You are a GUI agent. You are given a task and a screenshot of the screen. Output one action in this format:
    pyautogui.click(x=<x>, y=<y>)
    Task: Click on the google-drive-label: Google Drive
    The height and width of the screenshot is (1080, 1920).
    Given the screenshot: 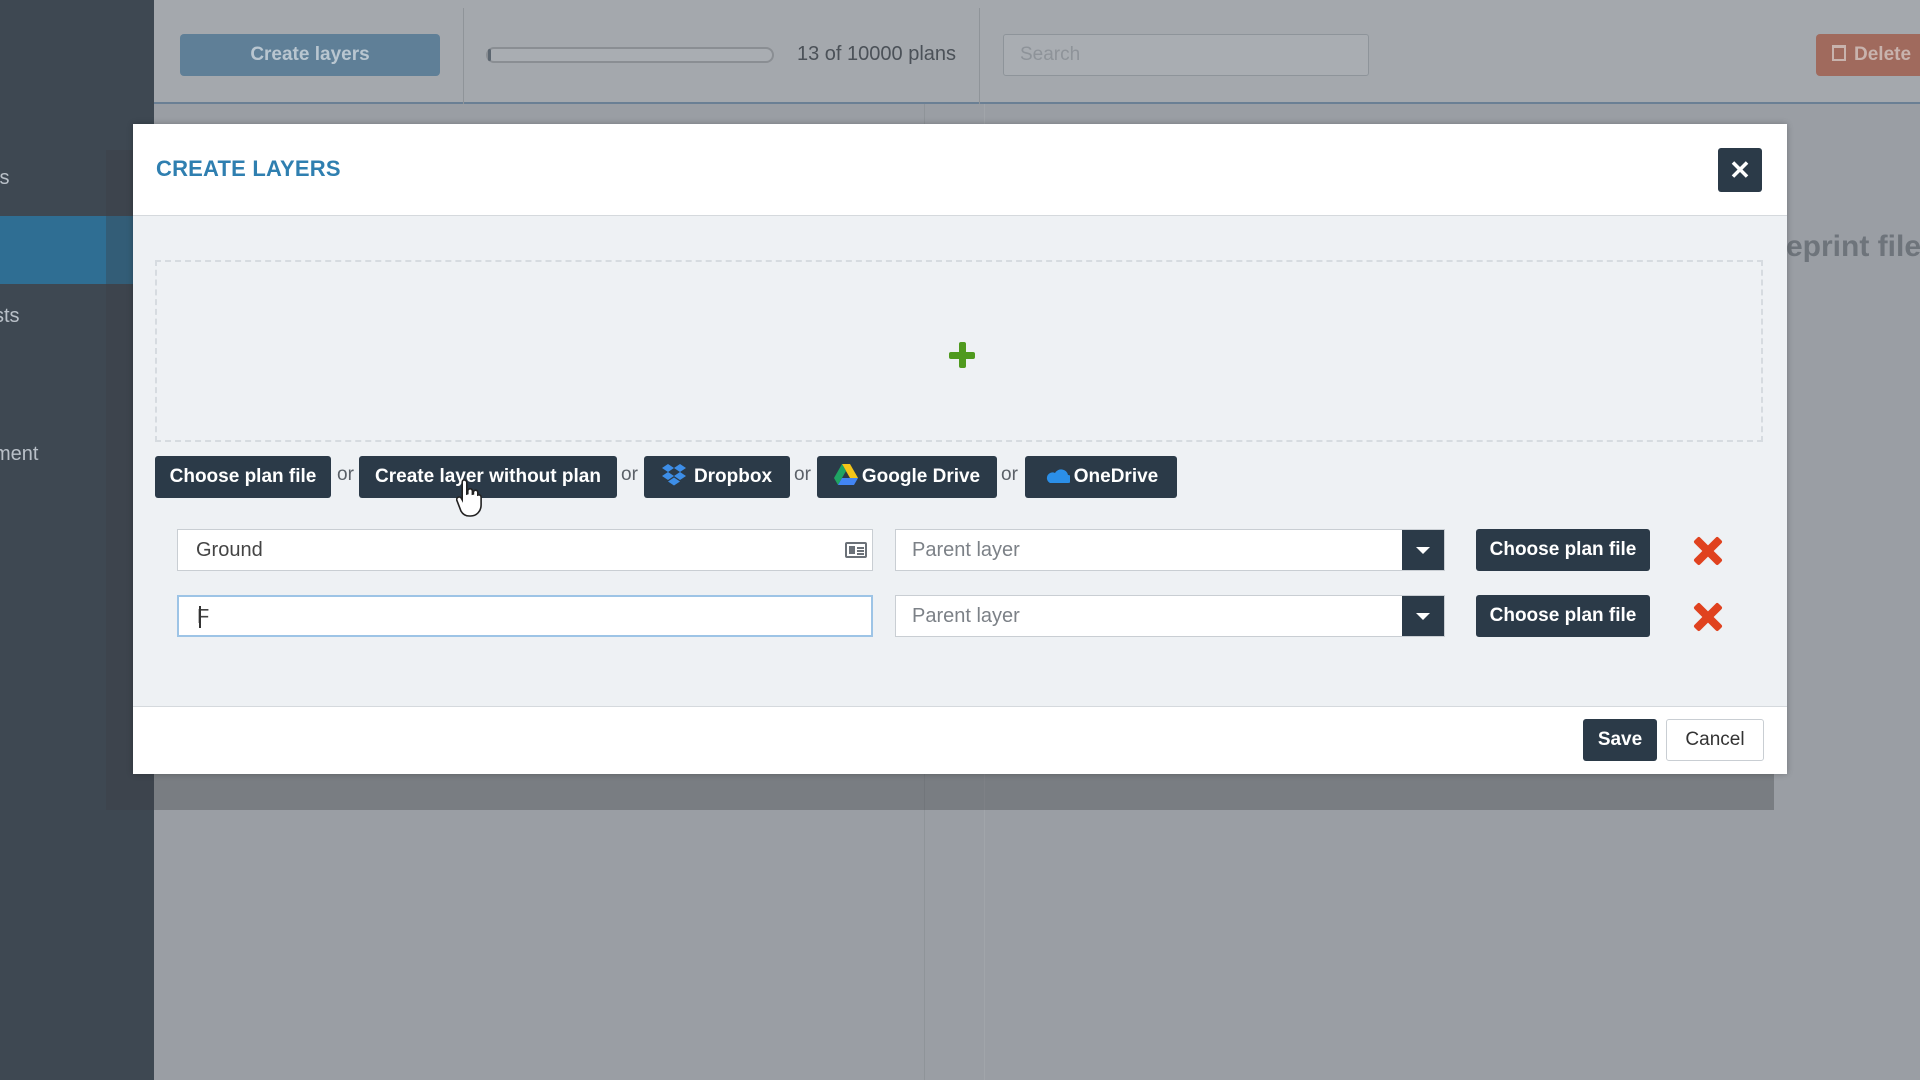 What is the action you would take?
    pyautogui.click(x=921, y=476)
    